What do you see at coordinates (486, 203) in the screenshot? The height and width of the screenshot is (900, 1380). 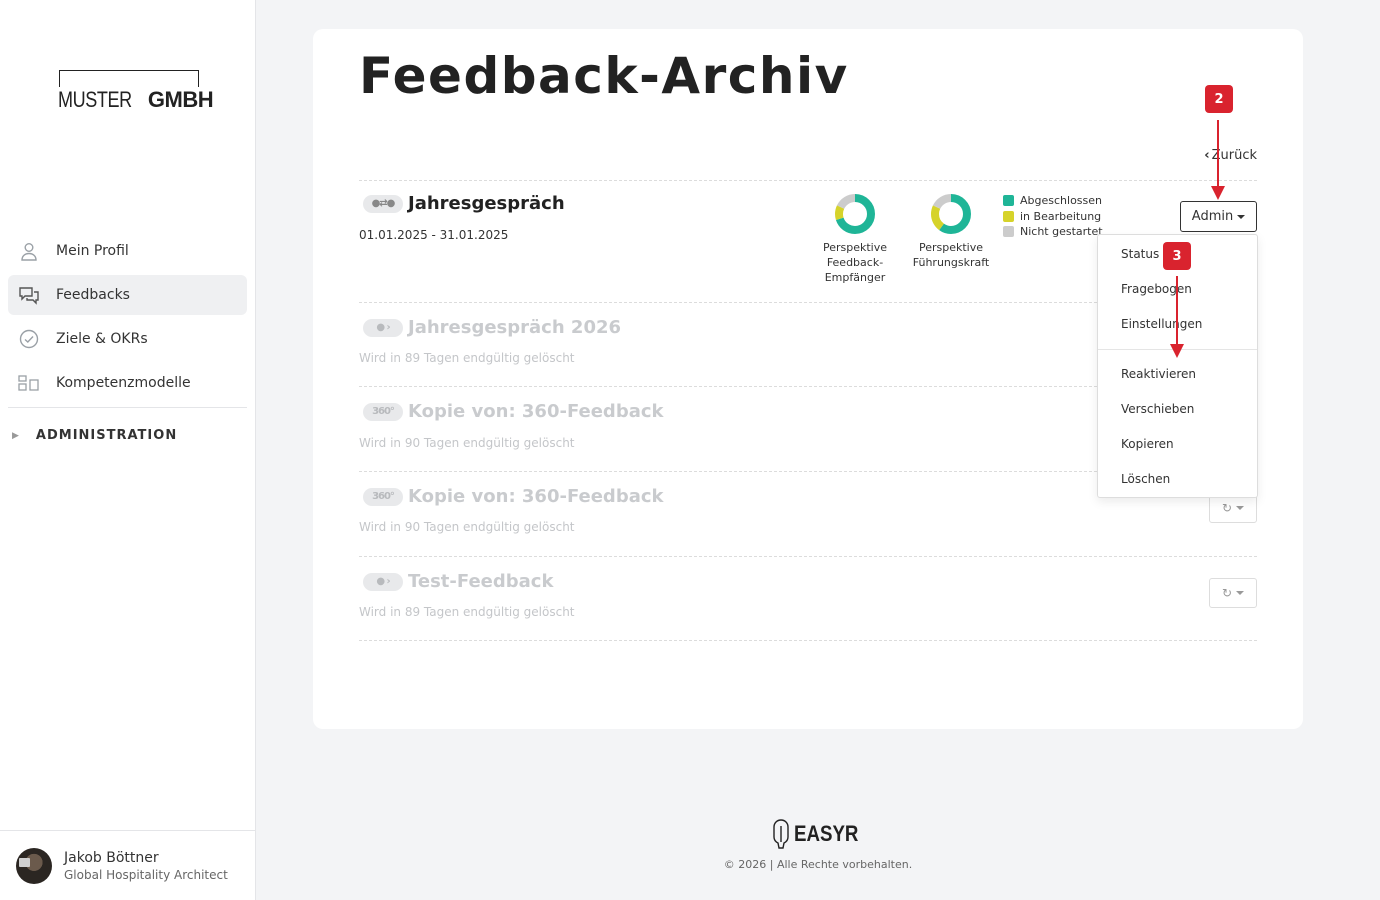 I see `row-title-text: Jahresgespräch` at bounding box center [486, 203].